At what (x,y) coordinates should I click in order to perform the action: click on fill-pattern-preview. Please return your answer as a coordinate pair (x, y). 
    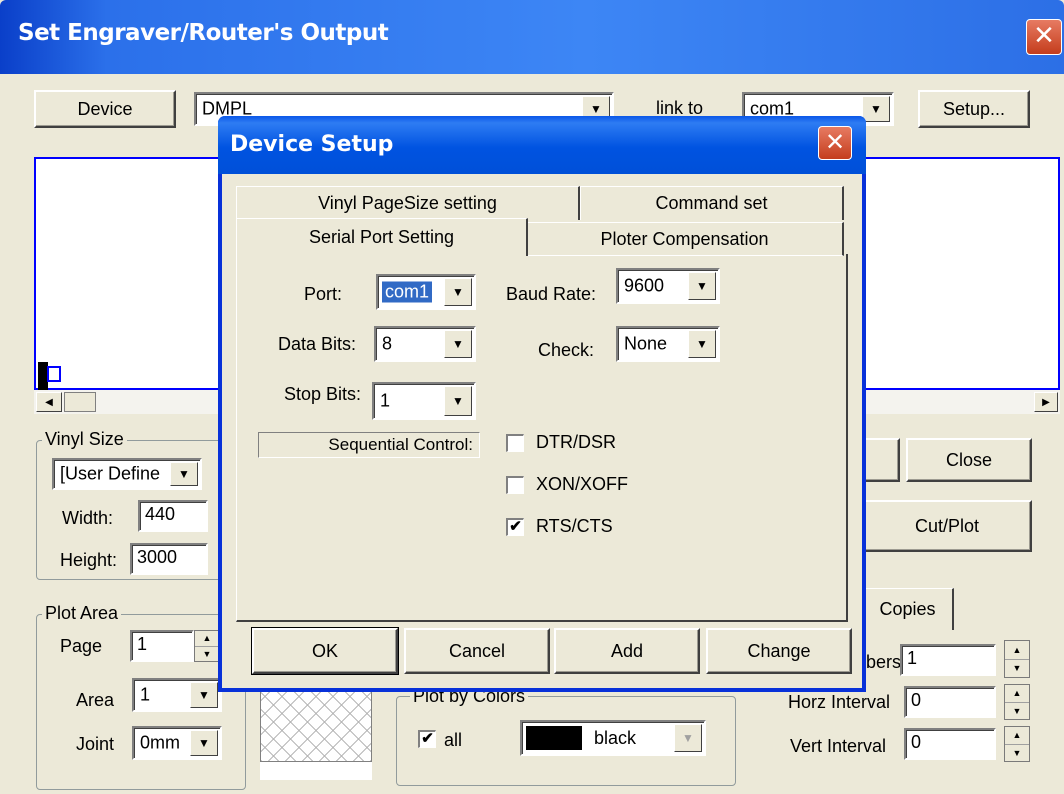
    Looking at the image, I should click on (316, 725).